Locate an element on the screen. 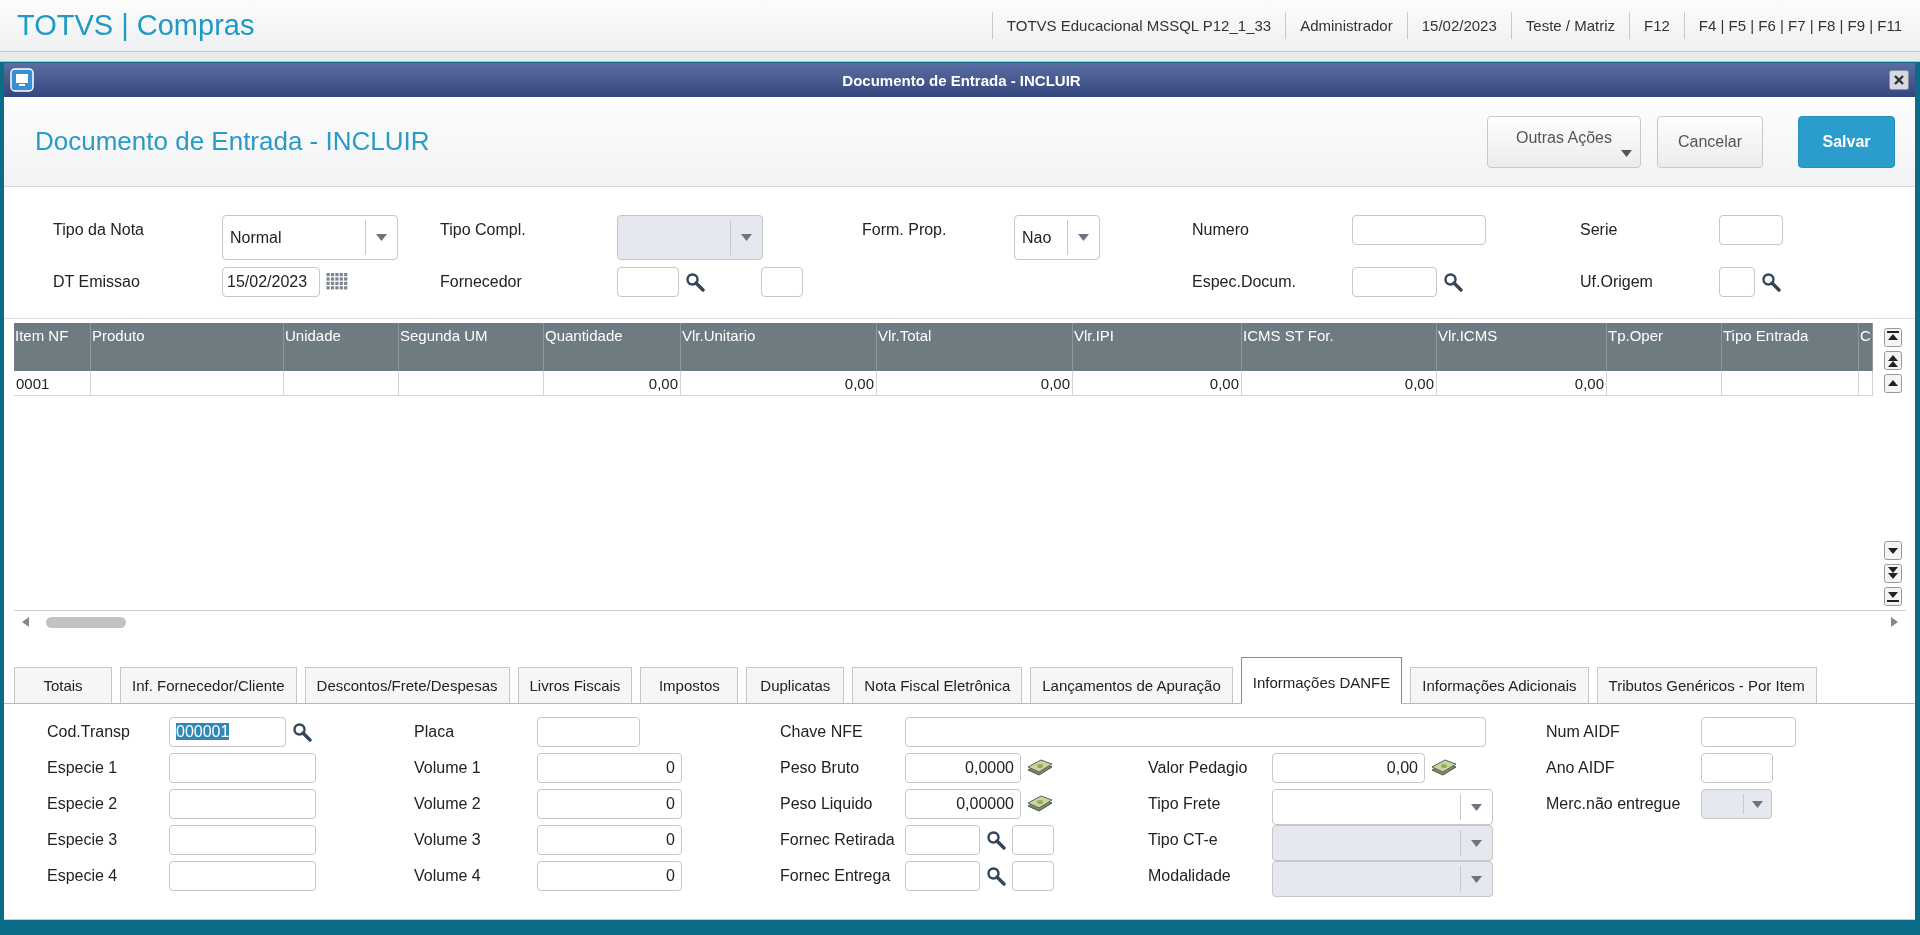  field-label: Chave NFE is located at coordinates (822, 731).